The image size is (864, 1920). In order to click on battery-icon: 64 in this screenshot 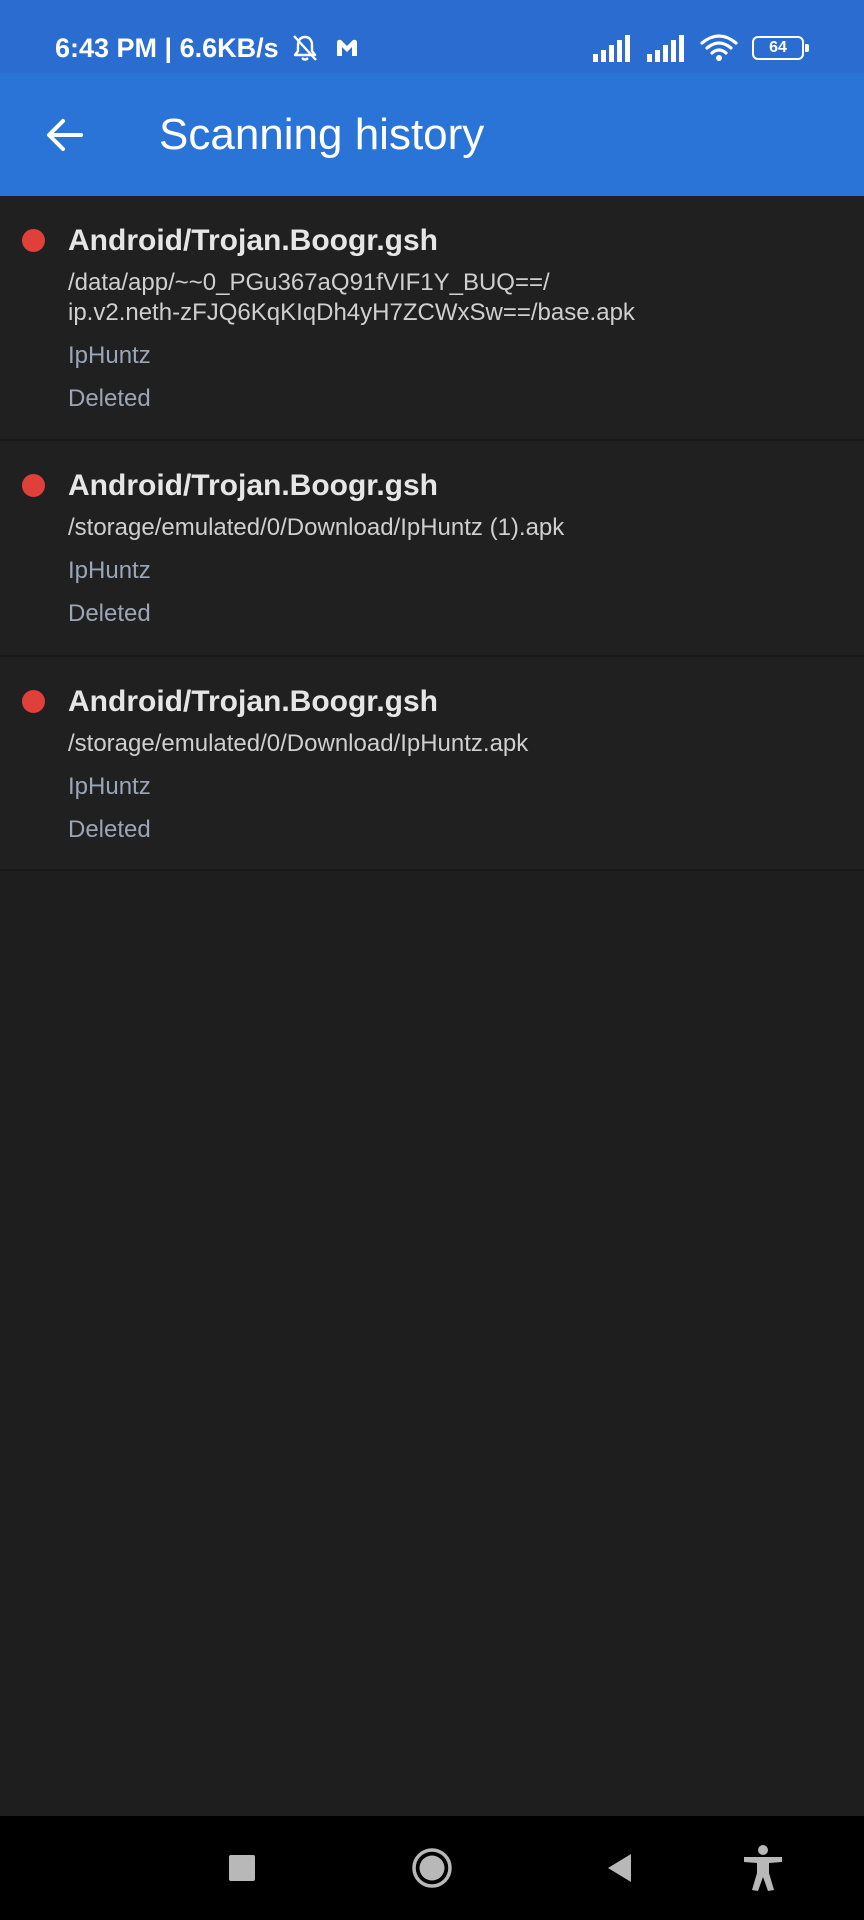, I will do `click(780, 48)`.